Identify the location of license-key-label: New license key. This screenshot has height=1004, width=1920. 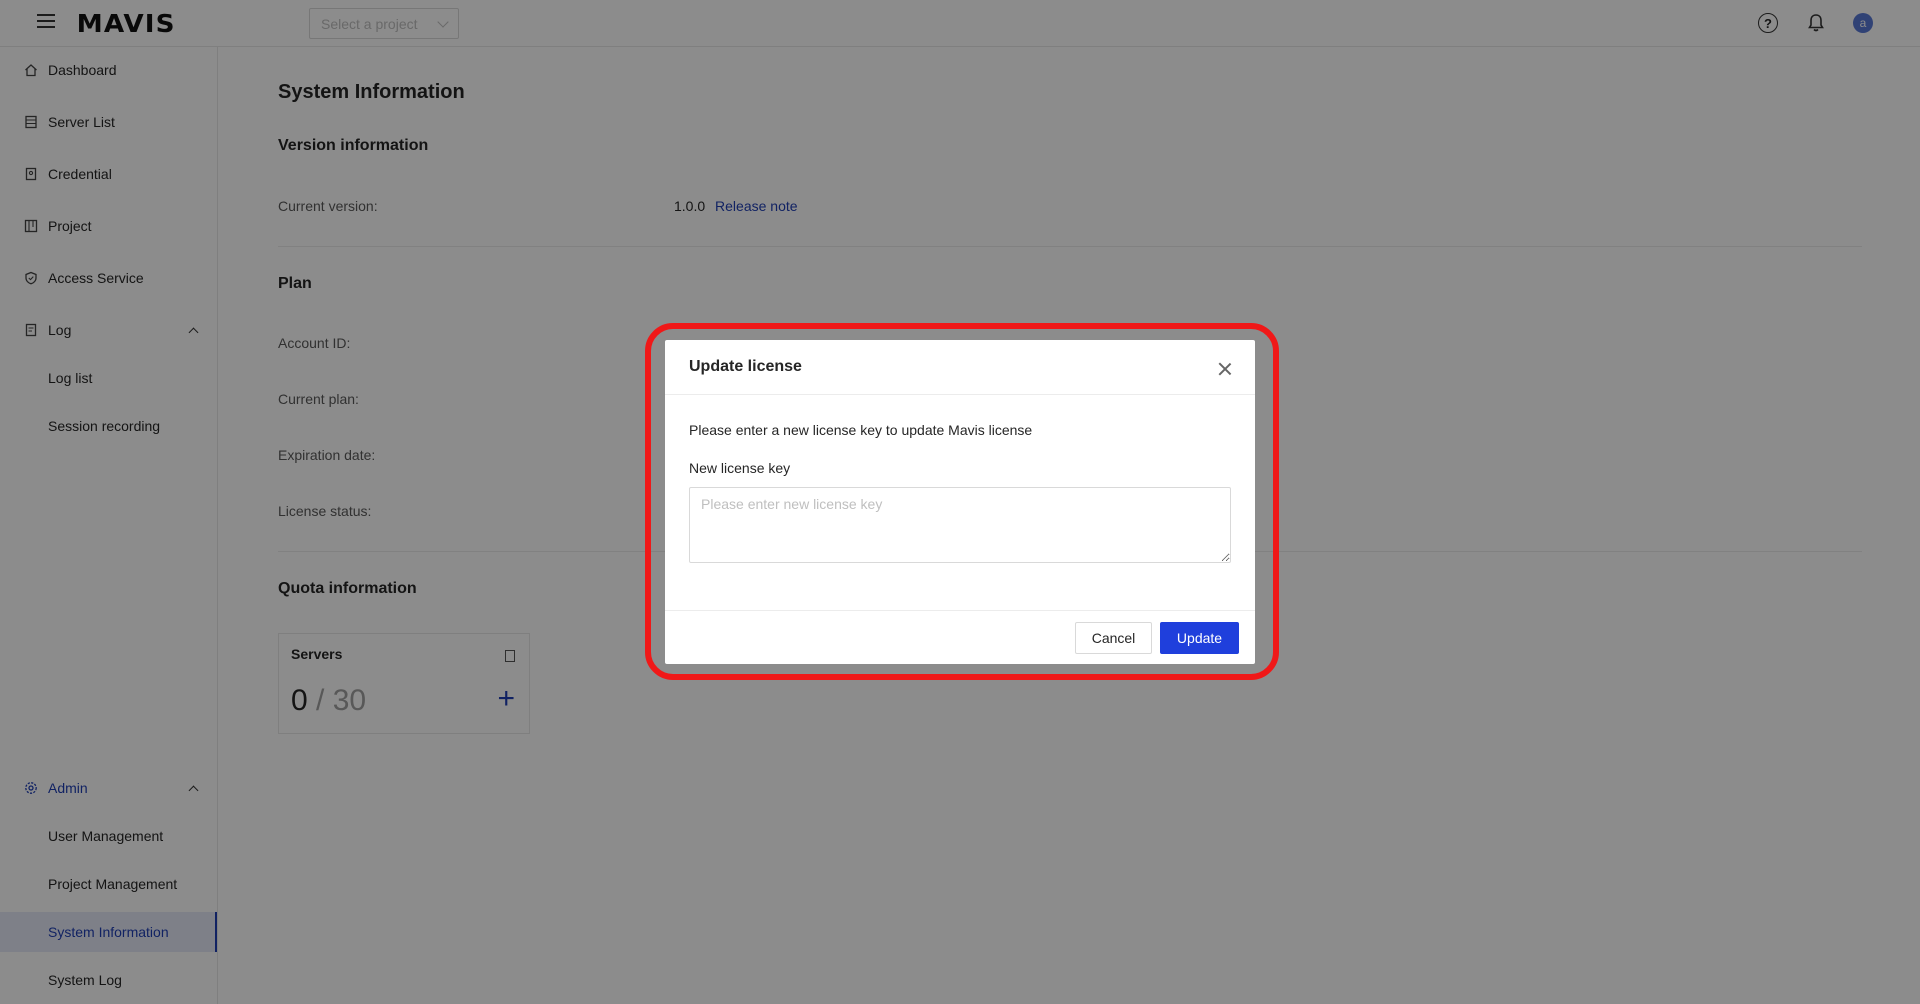
(740, 468).